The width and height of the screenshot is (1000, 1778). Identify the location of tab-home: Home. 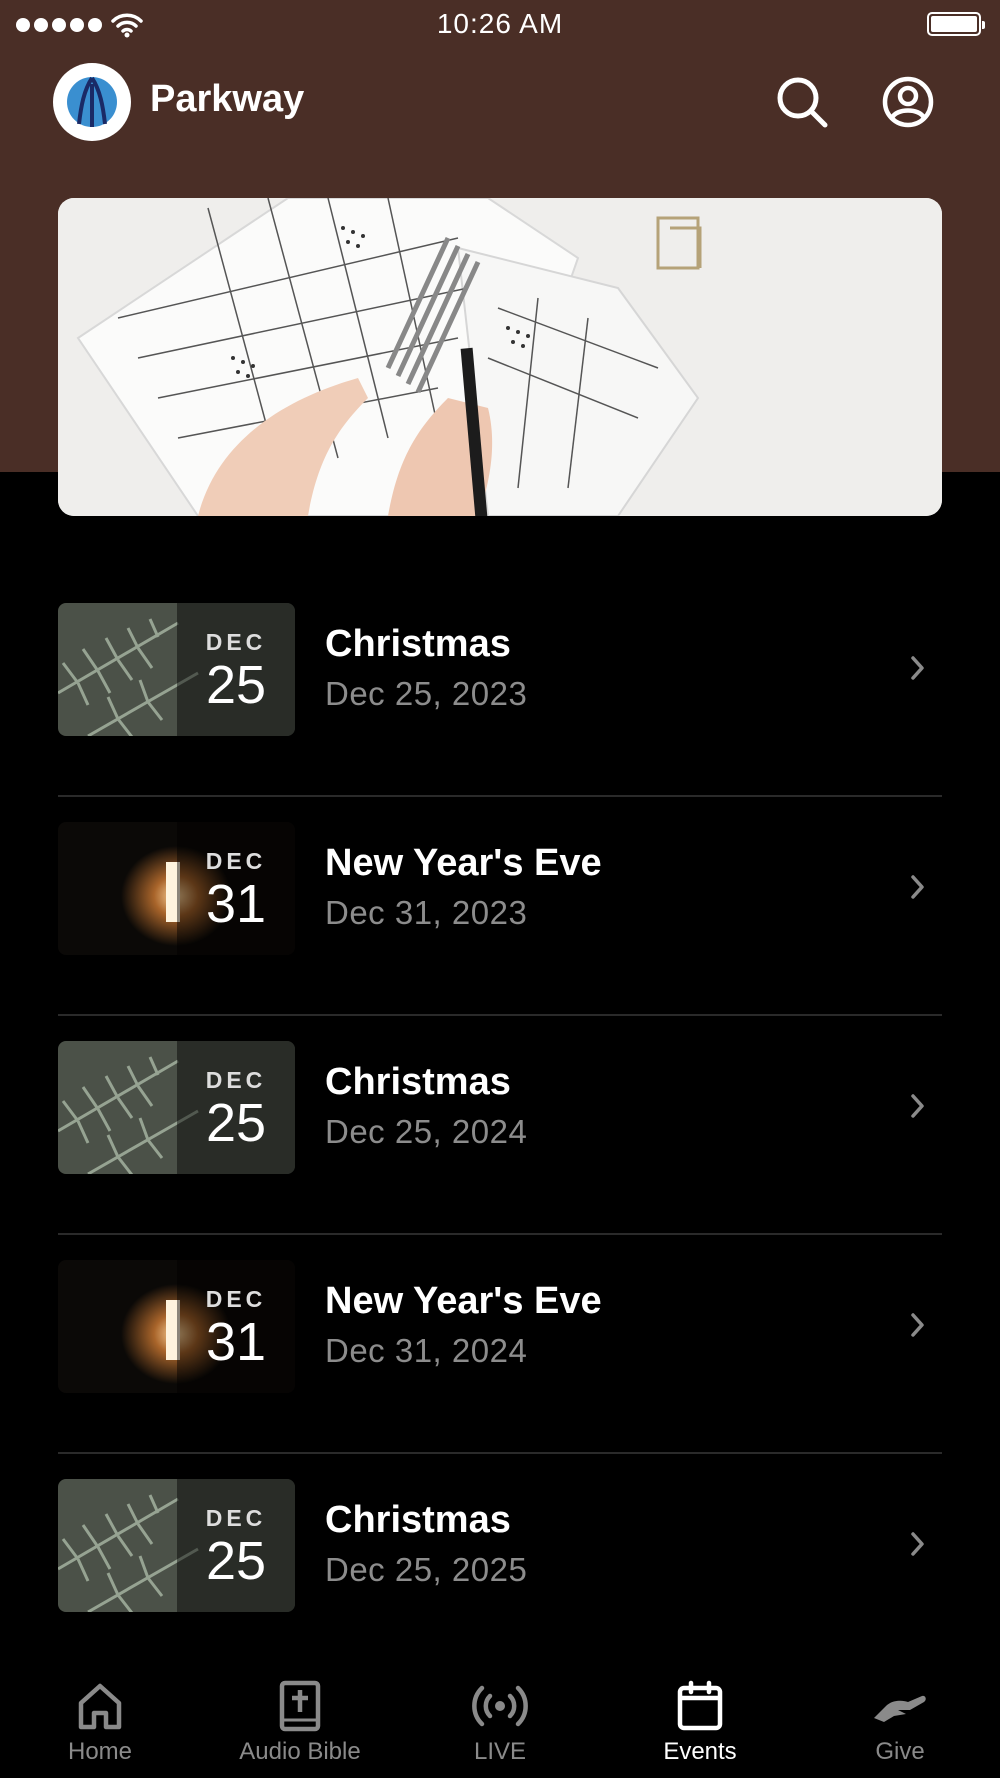
(100, 1718).